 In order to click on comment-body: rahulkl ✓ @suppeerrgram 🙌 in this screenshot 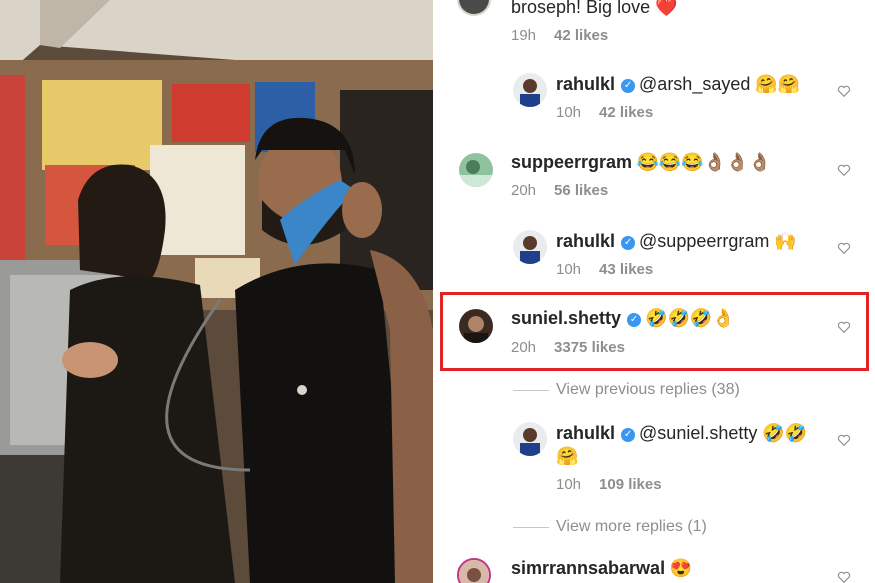, I will do `click(676, 241)`.